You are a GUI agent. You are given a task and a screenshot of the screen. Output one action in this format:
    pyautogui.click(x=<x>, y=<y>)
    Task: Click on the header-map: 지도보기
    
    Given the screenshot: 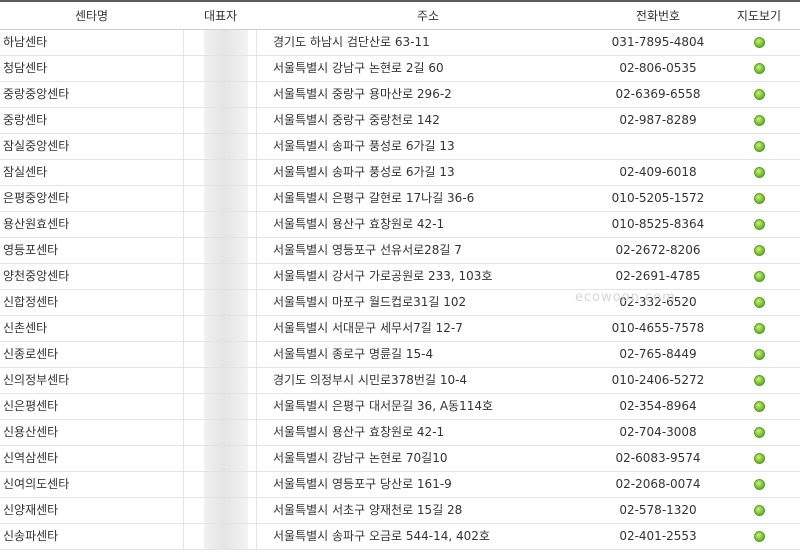 What is the action you would take?
    pyautogui.click(x=759, y=16)
    